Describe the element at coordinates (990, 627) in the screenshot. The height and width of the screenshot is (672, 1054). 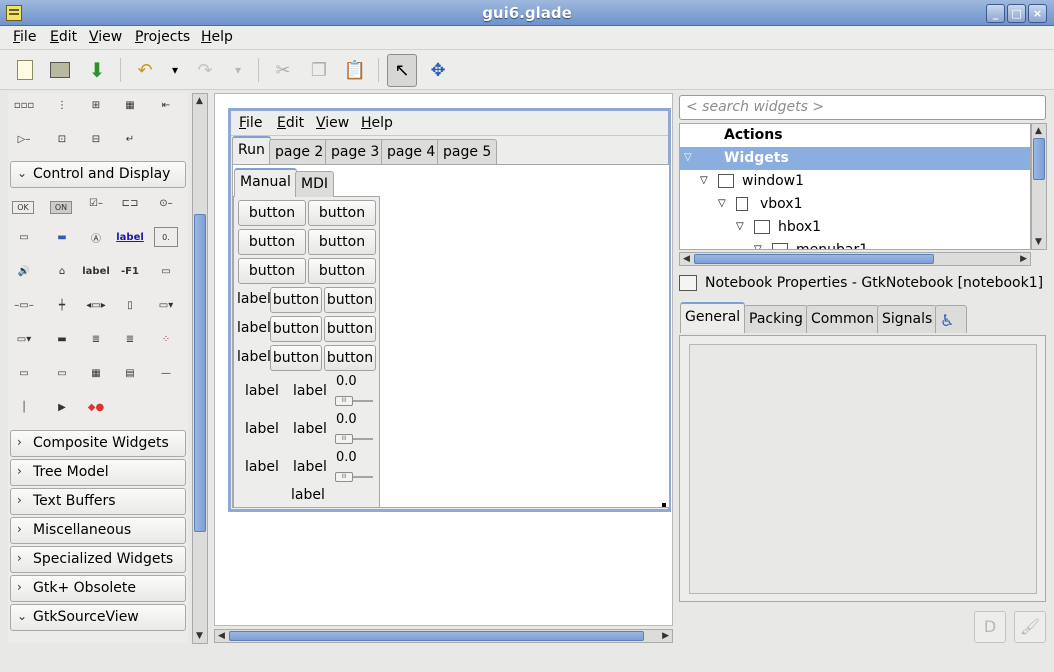
I see `dock-icon: D` at that location.